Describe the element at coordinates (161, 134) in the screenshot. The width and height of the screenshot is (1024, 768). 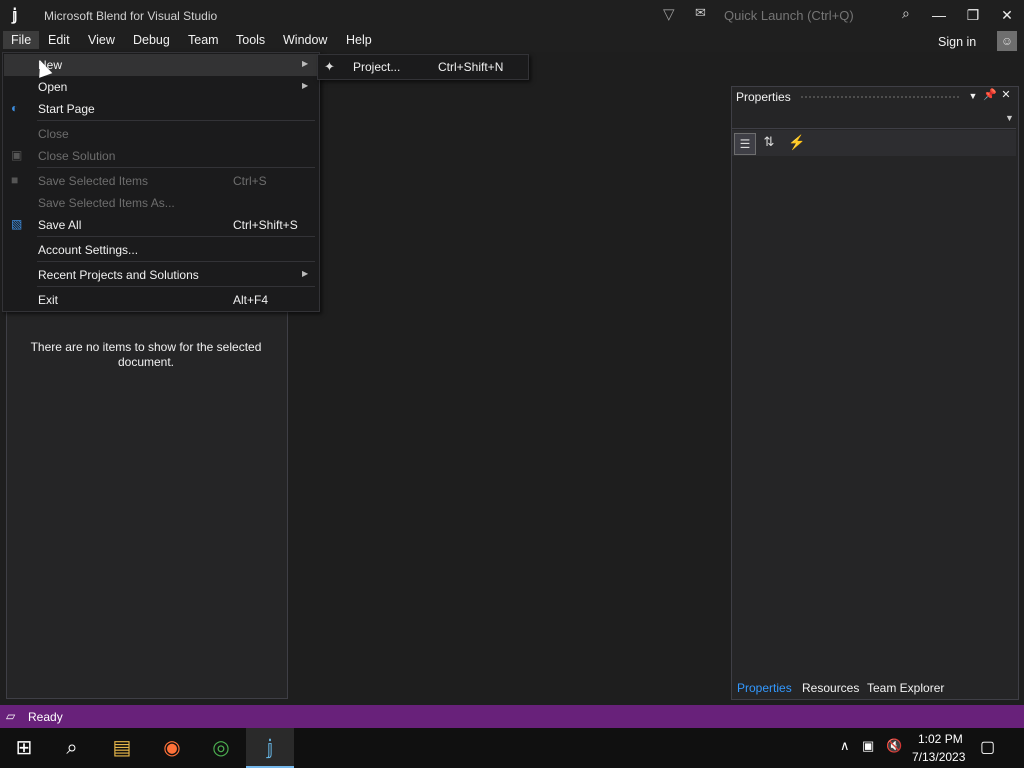
I see `menu-item-close: Close` at that location.